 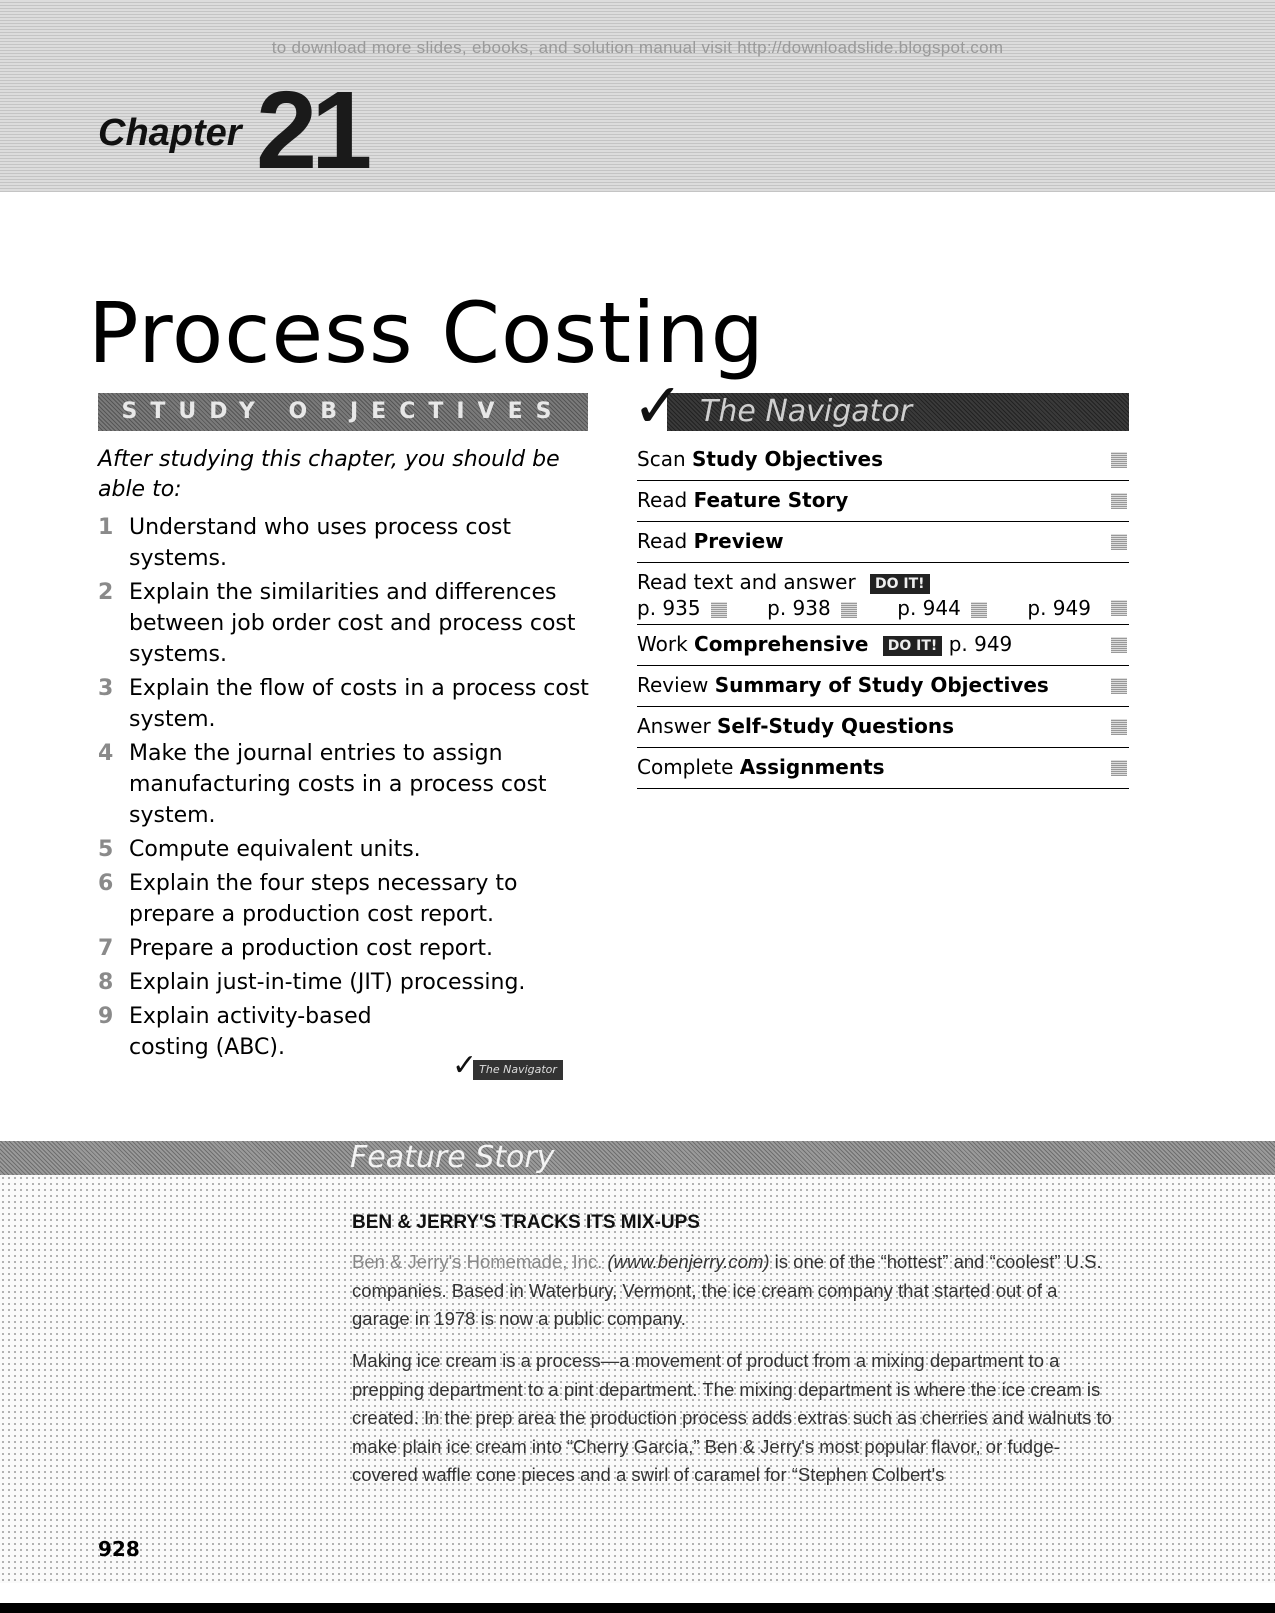 What do you see at coordinates (518, 1070) in the screenshot?
I see `mini-navigator-label: The Navigator` at bounding box center [518, 1070].